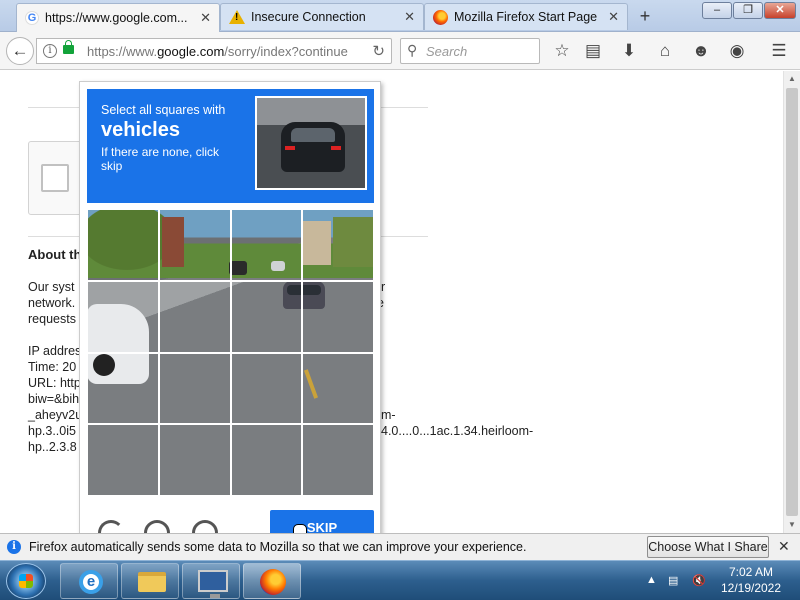  What do you see at coordinates (163, 110) in the screenshot?
I see `challenge-prompt: Select all squares with` at bounding box center [163, 110].